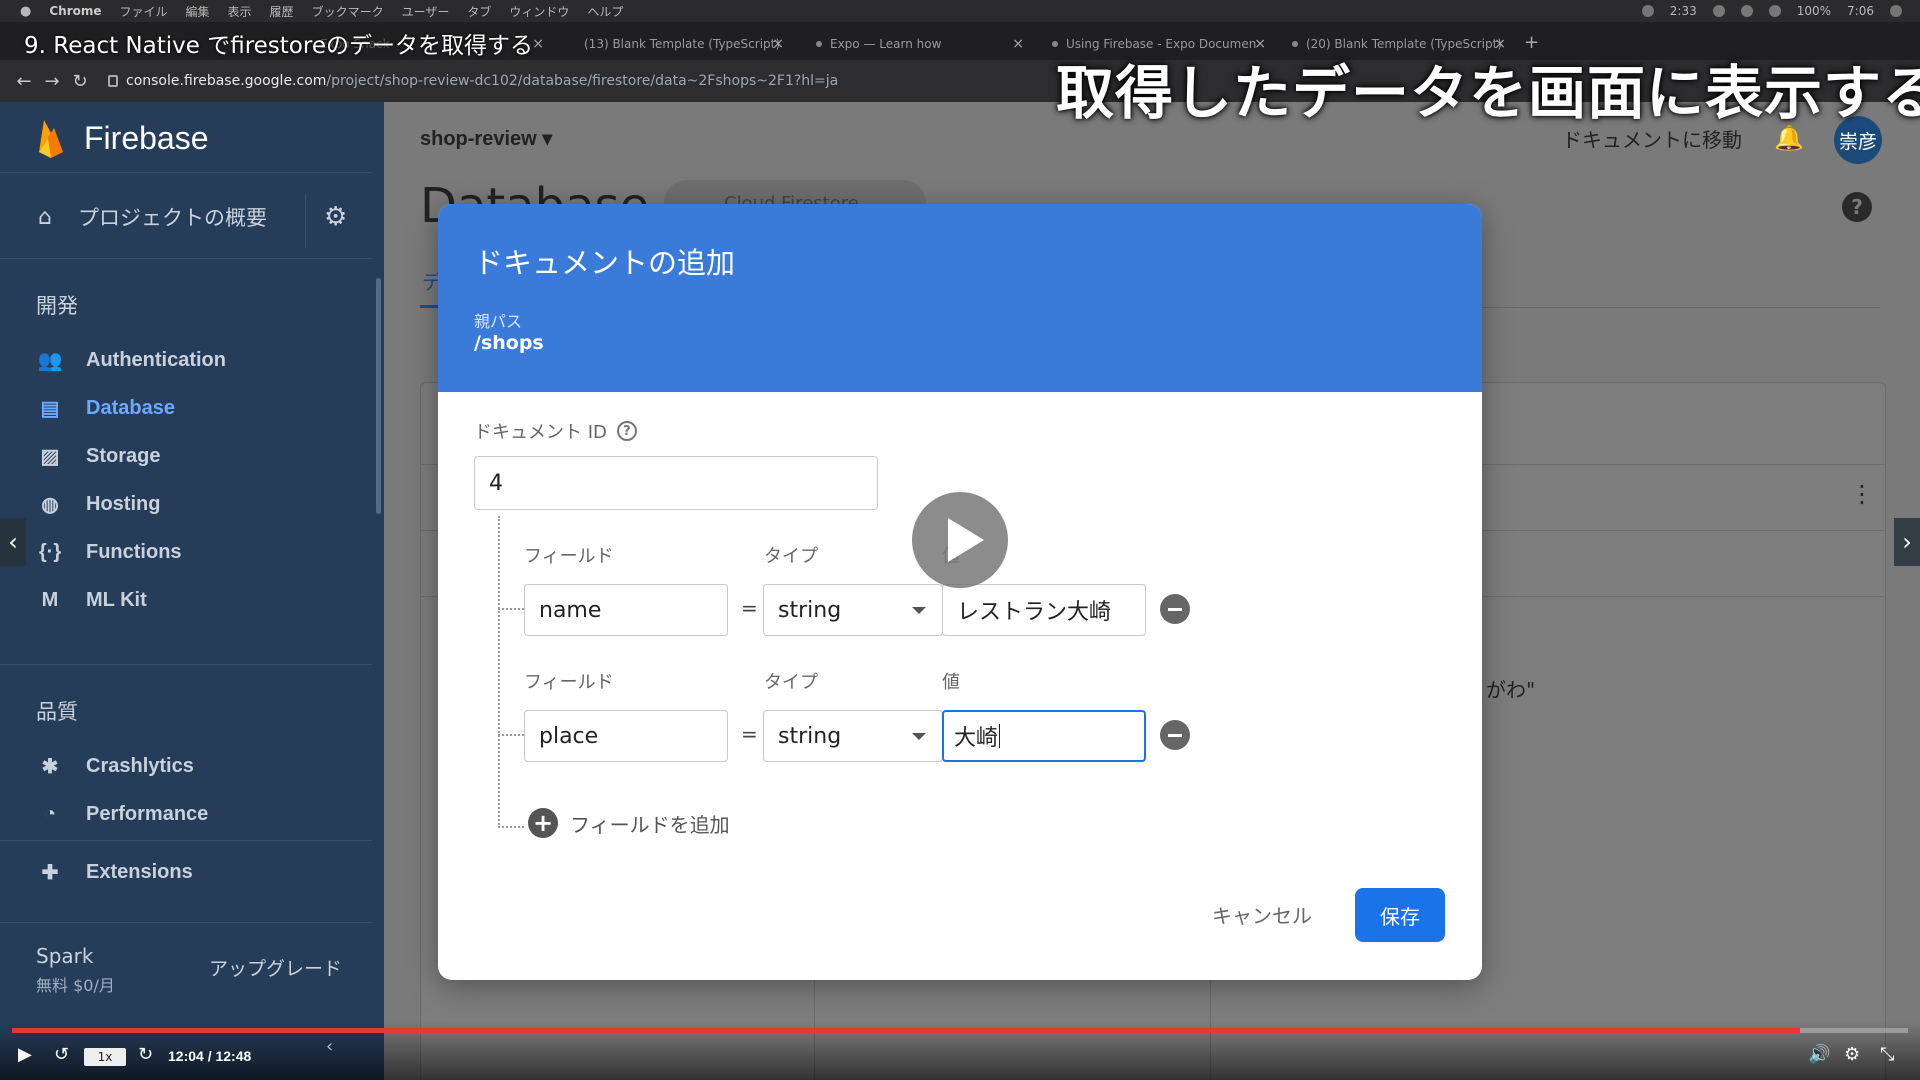 The width and height of the screenshot is (1920, 1080). Describe the element at coordinates (605, 263) in the screenshot. I see `dialog-title: ドキュメントの追加` at that location.